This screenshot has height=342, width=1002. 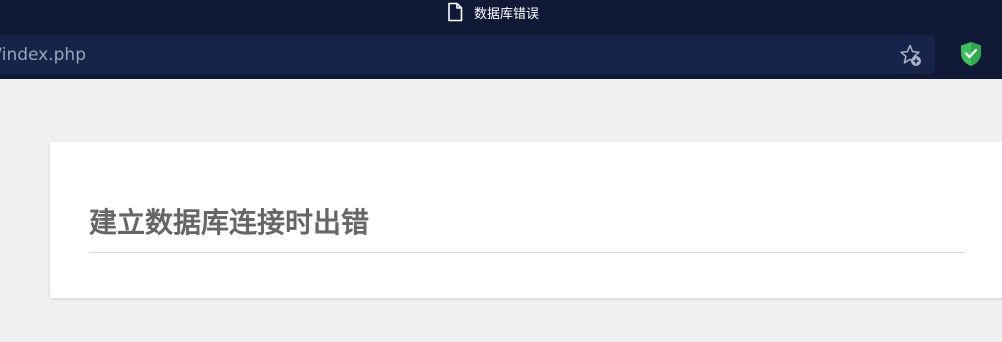 What do you see at coordinates (455, 12) in the screenshot?
I see `page-icon` at bounding box center [455, 12].